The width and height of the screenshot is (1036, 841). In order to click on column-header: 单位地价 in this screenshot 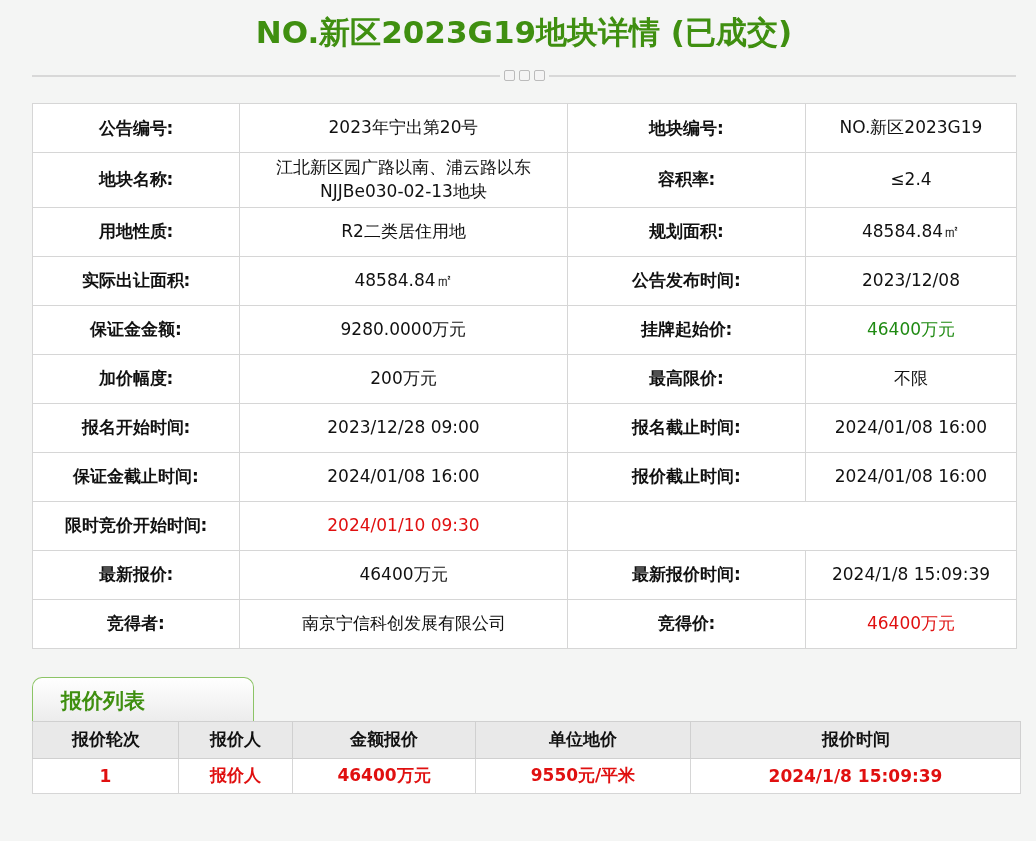, I will do `click(583, 740)`.